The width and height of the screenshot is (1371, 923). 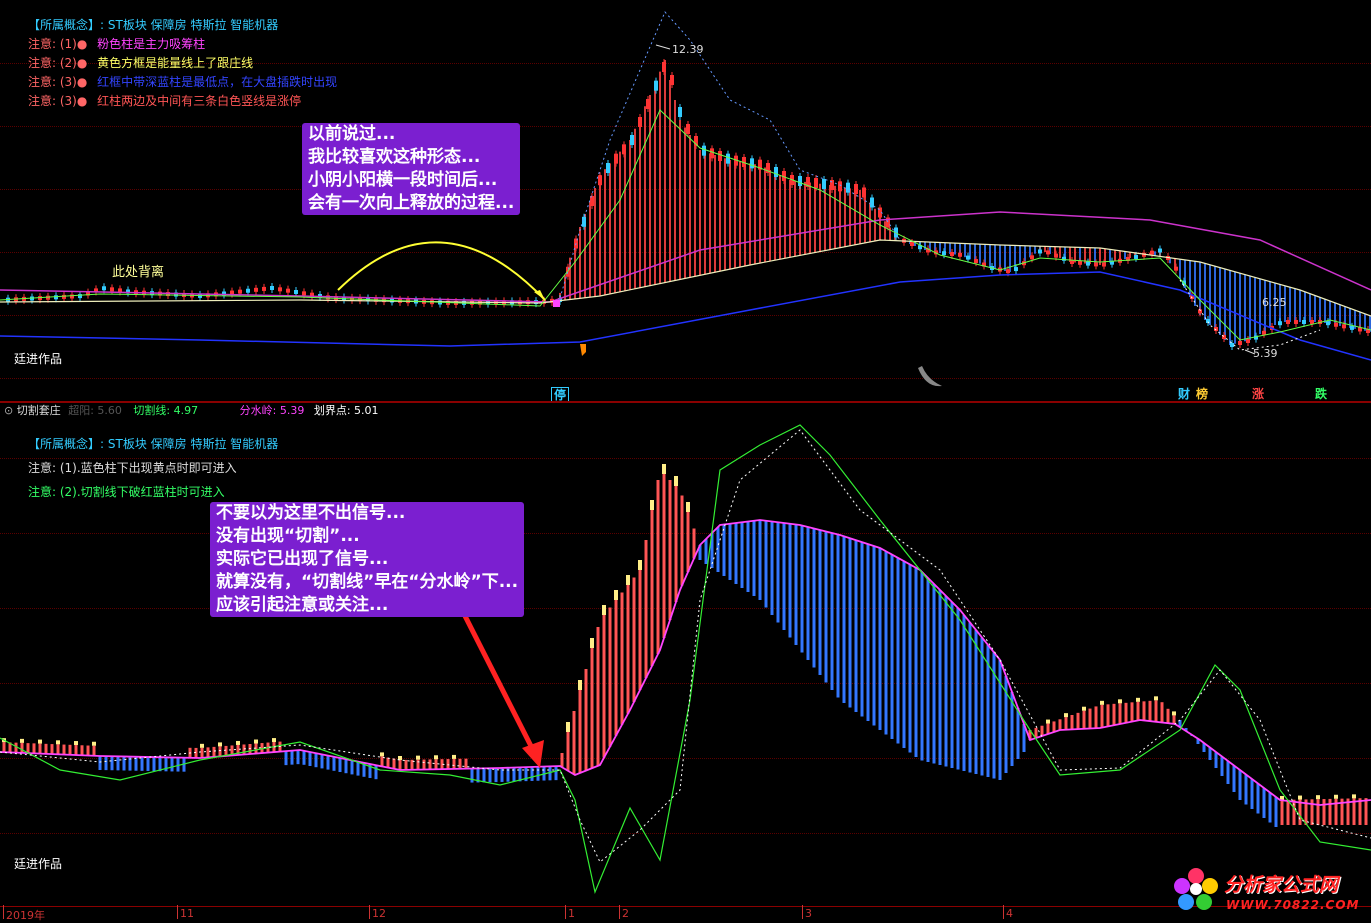 I want to click on x-axis-label: 3, so click(x=807, y=912).